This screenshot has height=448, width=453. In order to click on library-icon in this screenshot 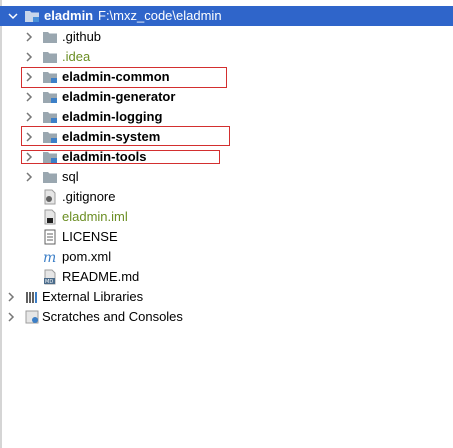, I will do `click(32, 297)`.